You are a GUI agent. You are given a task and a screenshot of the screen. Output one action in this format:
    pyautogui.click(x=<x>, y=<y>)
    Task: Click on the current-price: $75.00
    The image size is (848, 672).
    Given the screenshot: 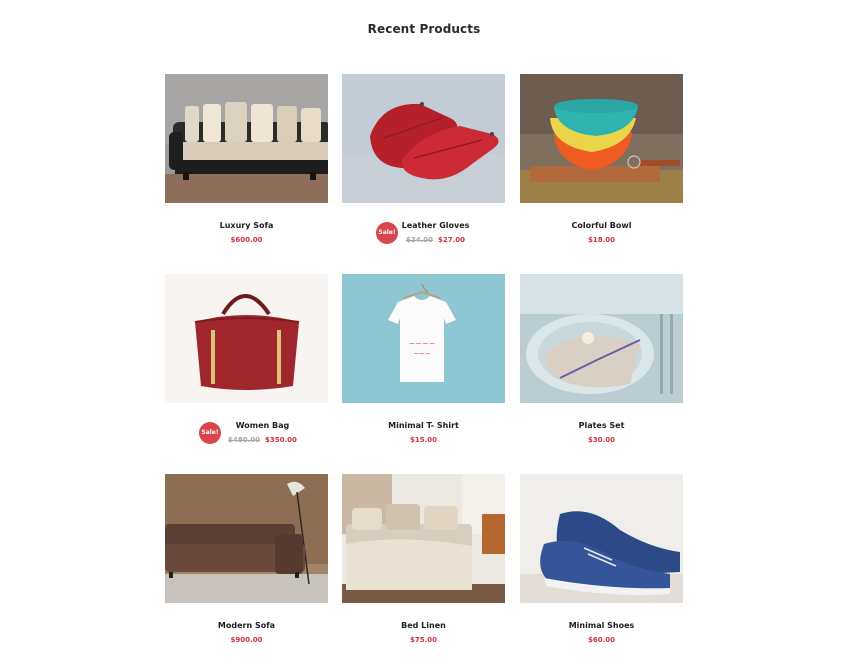 What is the action you would take?
    pyautogui.click(x=423, y=640)
    